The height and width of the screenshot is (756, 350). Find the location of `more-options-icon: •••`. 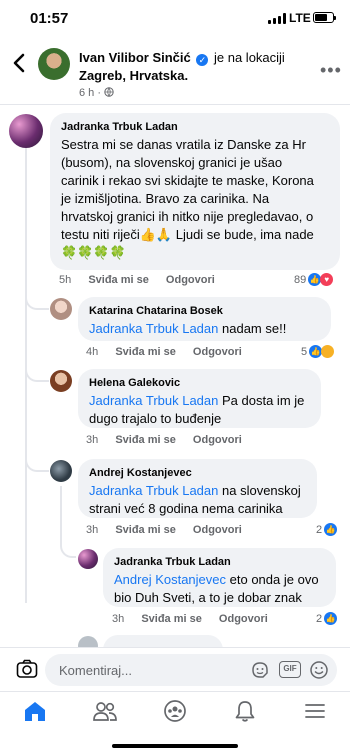

more-options-icon: ••• is located at coordinates (331, 70).